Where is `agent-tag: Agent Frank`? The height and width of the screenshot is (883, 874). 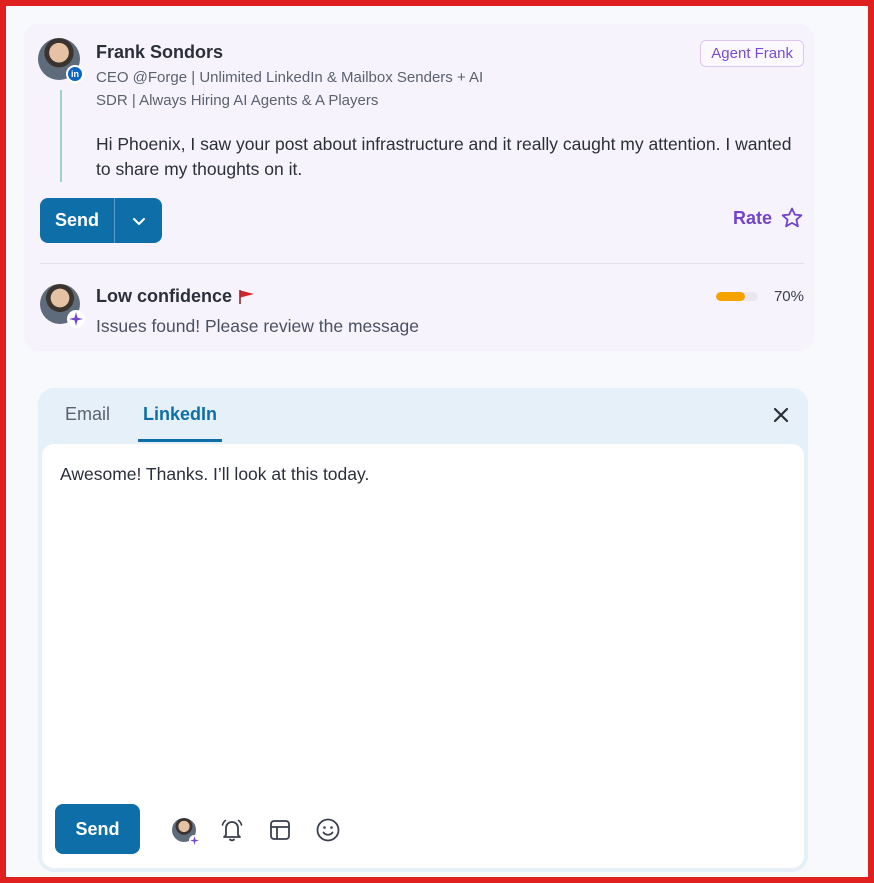 agent-tag: Agent Frank is located at coordinates (752, 53).